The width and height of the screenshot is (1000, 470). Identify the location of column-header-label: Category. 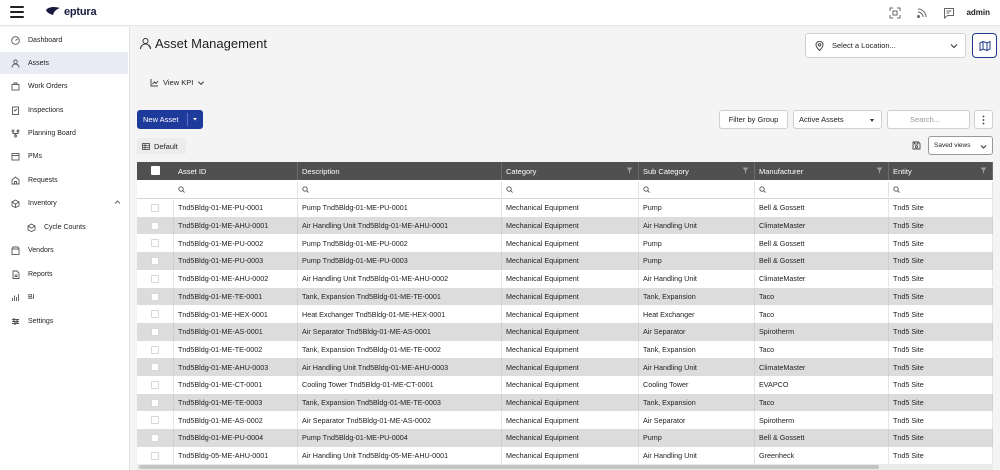
(521, 171).